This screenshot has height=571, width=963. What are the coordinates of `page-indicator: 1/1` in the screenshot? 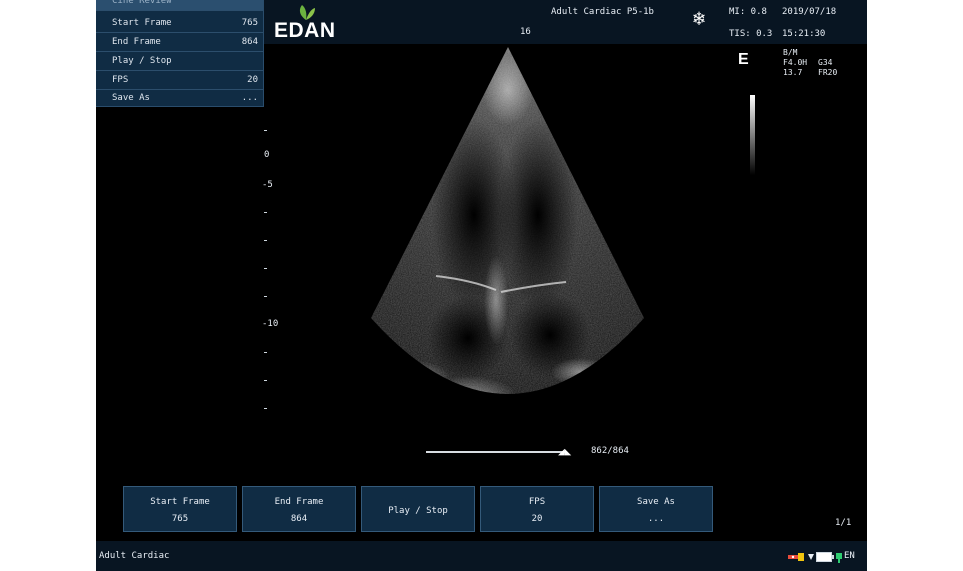 It's located at (843, 523).